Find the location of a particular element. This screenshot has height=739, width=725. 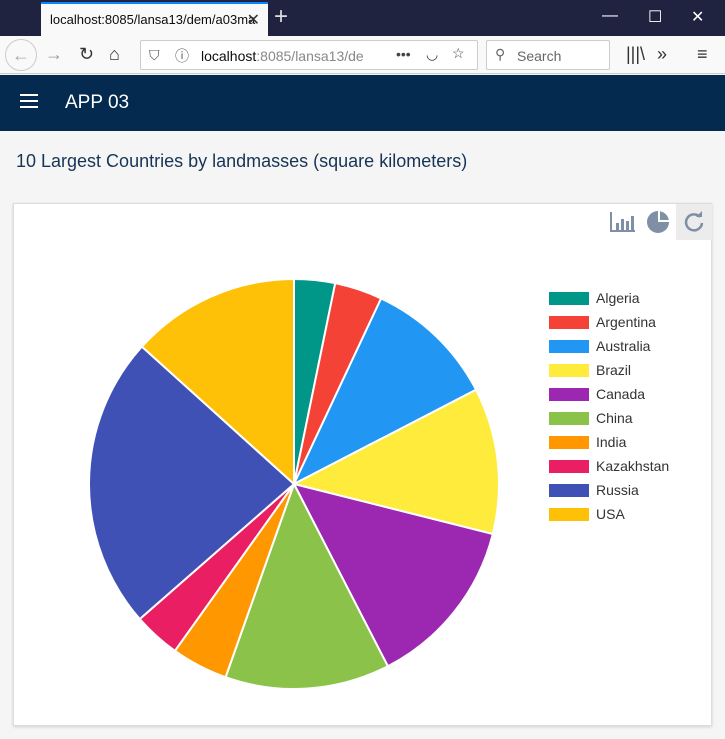

app-title: APP 03 is located at coordinates (97, 102).